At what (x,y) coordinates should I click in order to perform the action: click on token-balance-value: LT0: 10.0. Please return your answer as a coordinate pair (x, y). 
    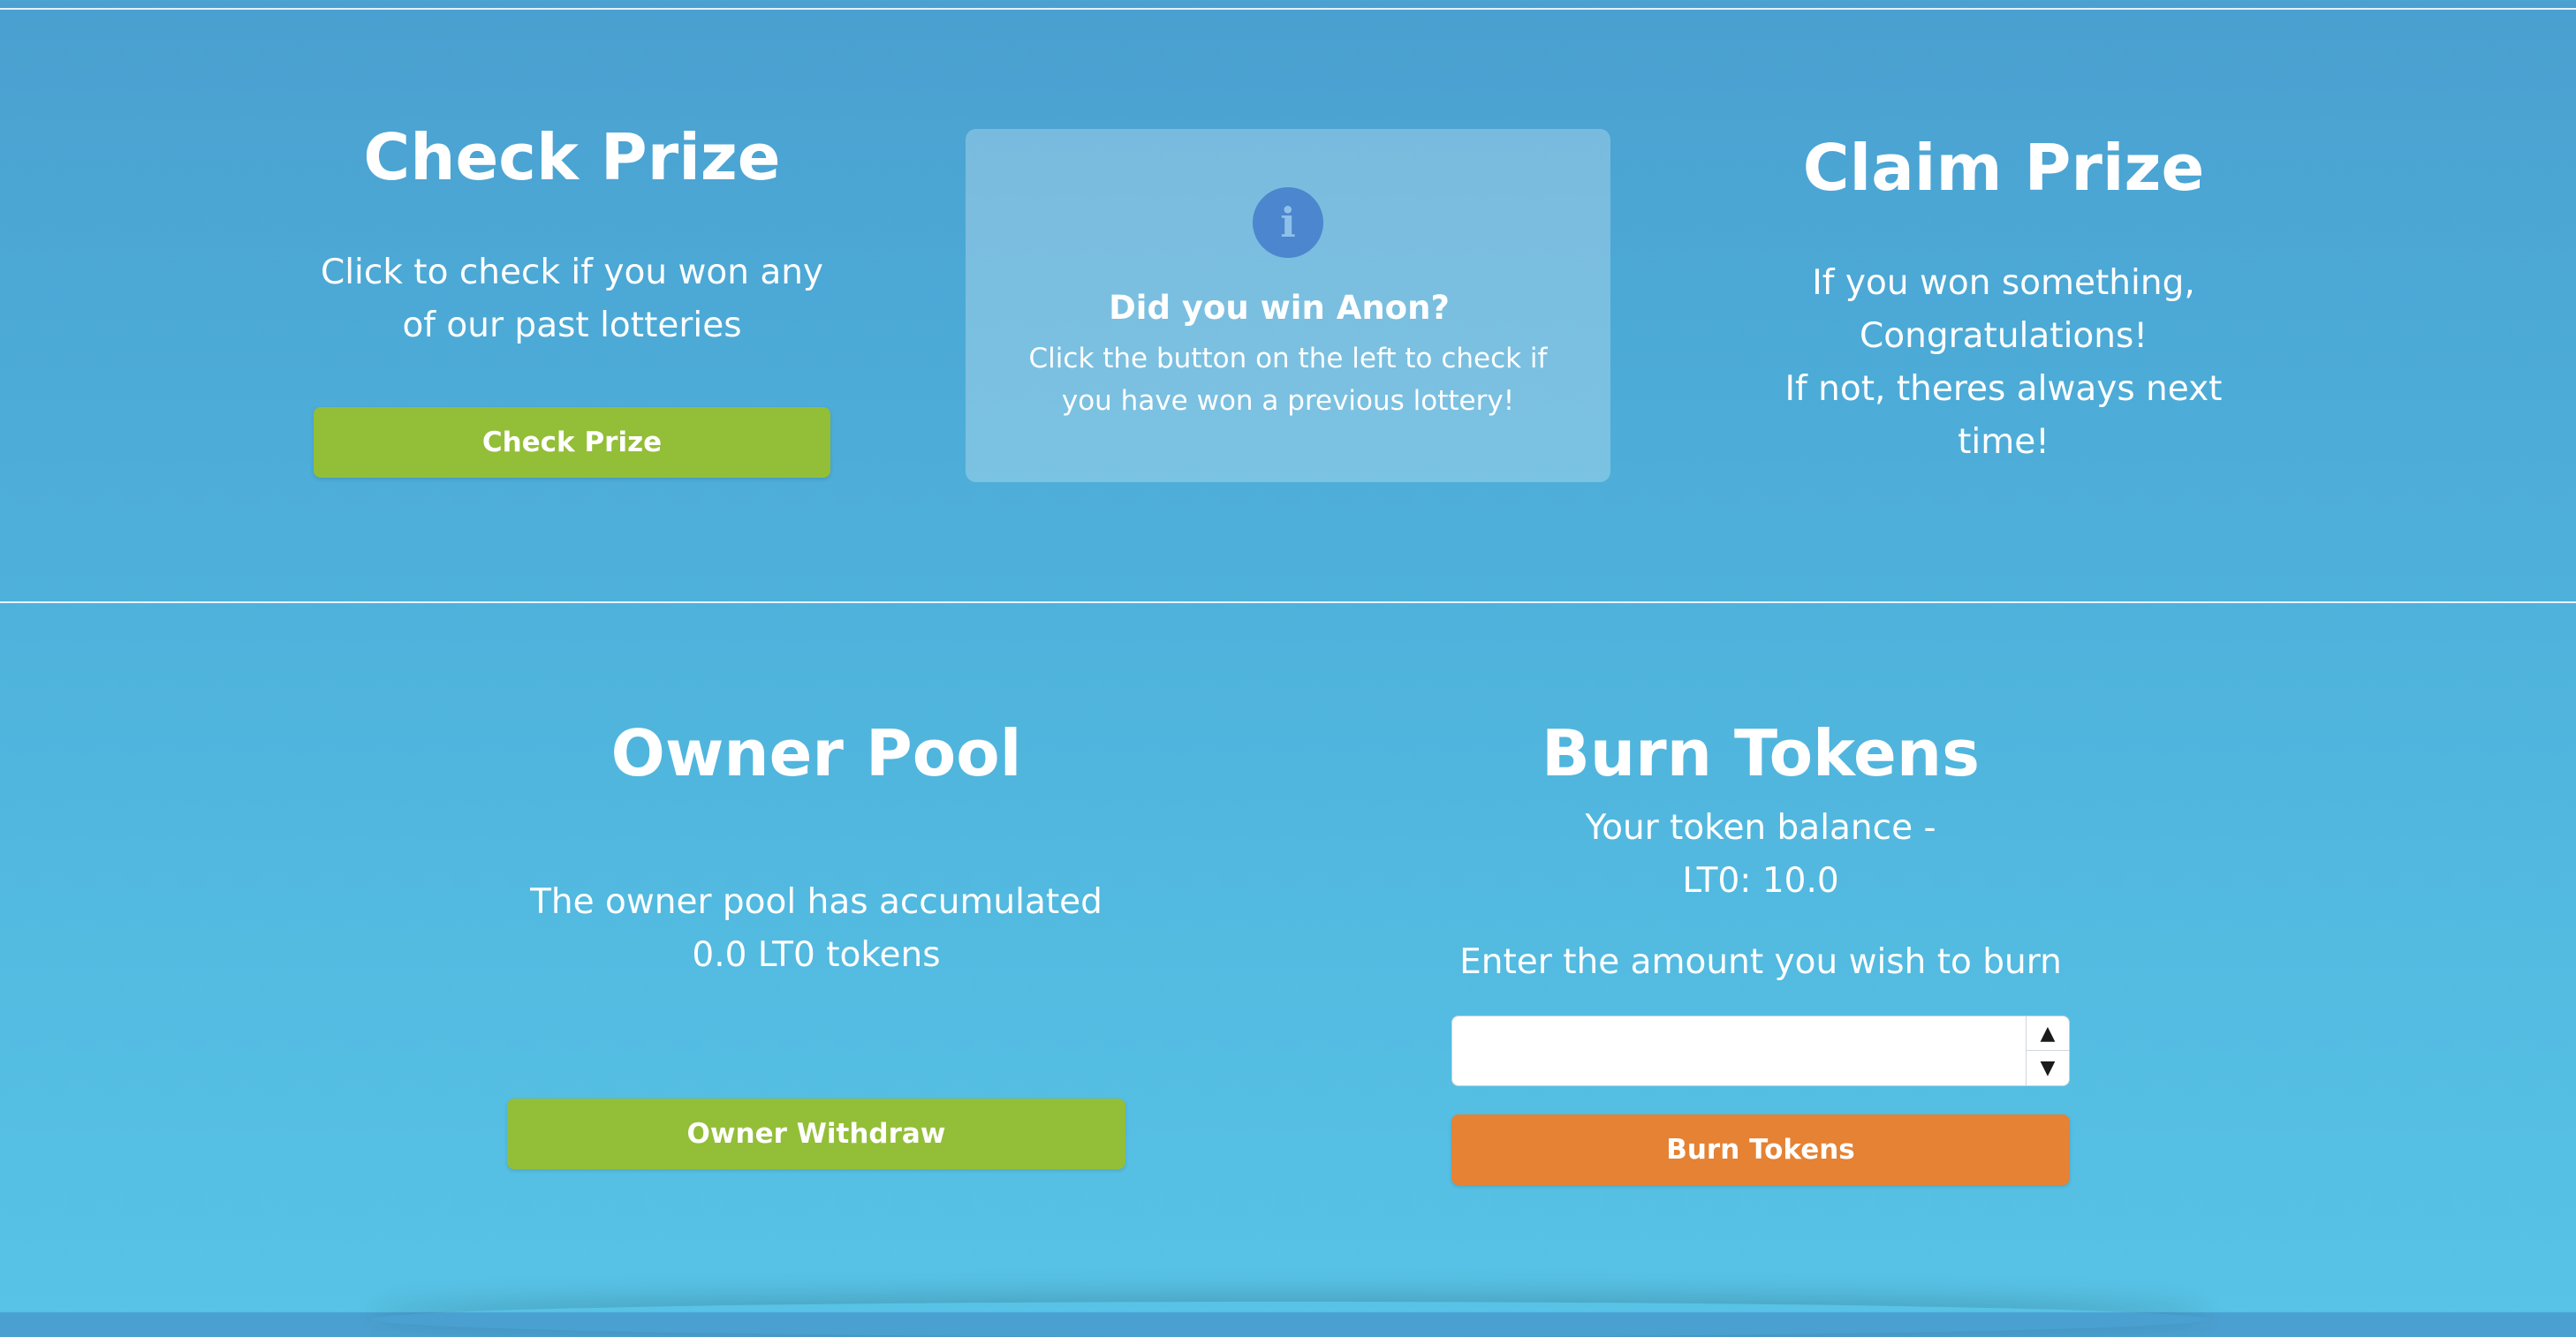
    Looking at the image, I should click on (1761, 881).